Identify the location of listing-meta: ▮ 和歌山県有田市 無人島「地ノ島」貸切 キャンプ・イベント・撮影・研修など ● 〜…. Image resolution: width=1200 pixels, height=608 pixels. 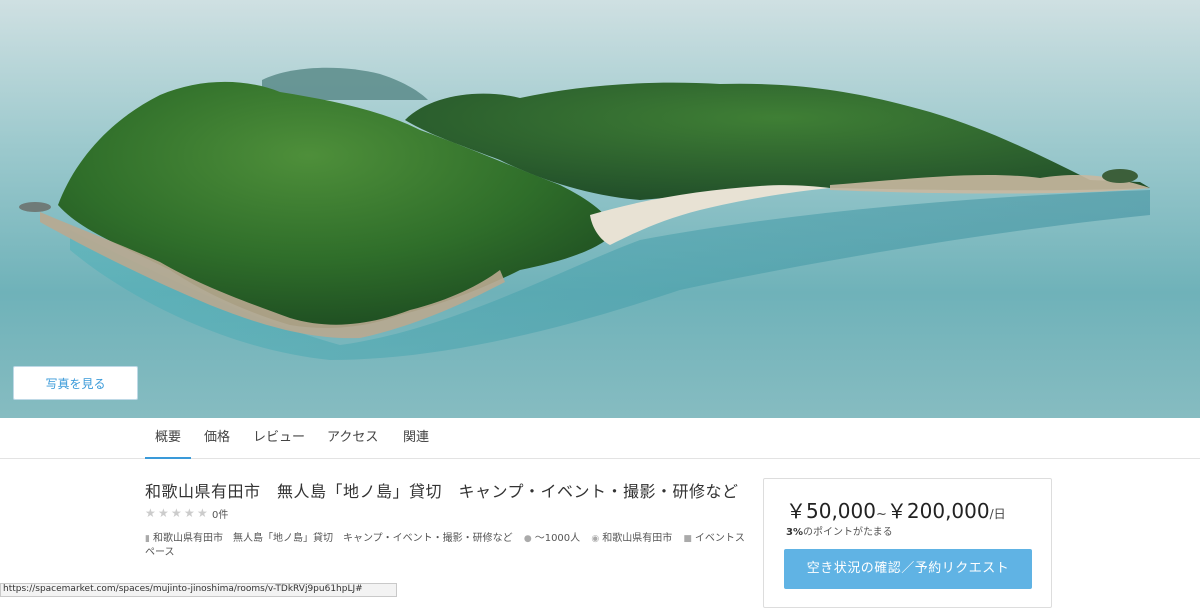
(445, 545).